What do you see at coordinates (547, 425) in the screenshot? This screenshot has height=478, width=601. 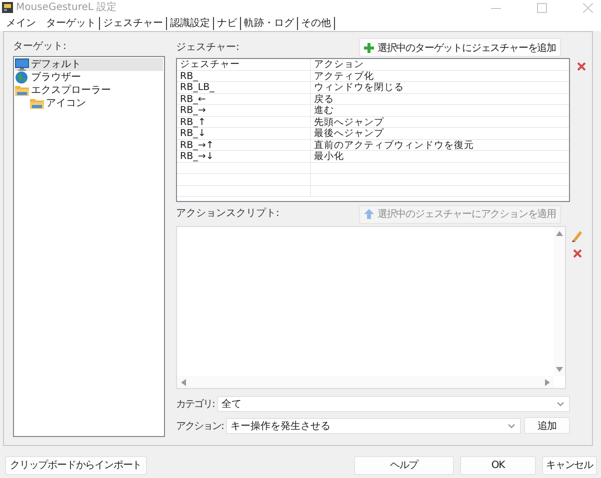 I see `add-button: 追加` at bounding box center [547, 425].